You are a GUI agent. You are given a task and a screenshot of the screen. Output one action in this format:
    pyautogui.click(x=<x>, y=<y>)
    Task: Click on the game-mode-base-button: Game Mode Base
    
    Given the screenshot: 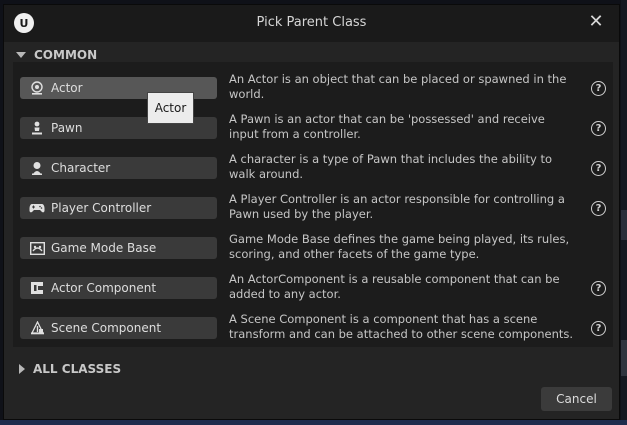 What is the action you would take?
    pyautogui.click(x=118, y=248)
    